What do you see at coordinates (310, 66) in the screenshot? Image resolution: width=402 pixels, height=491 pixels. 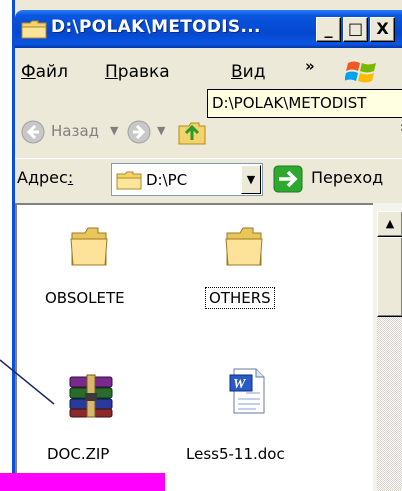 I see `menu-overflow-chevron: »` at bounding box center [310, 66].